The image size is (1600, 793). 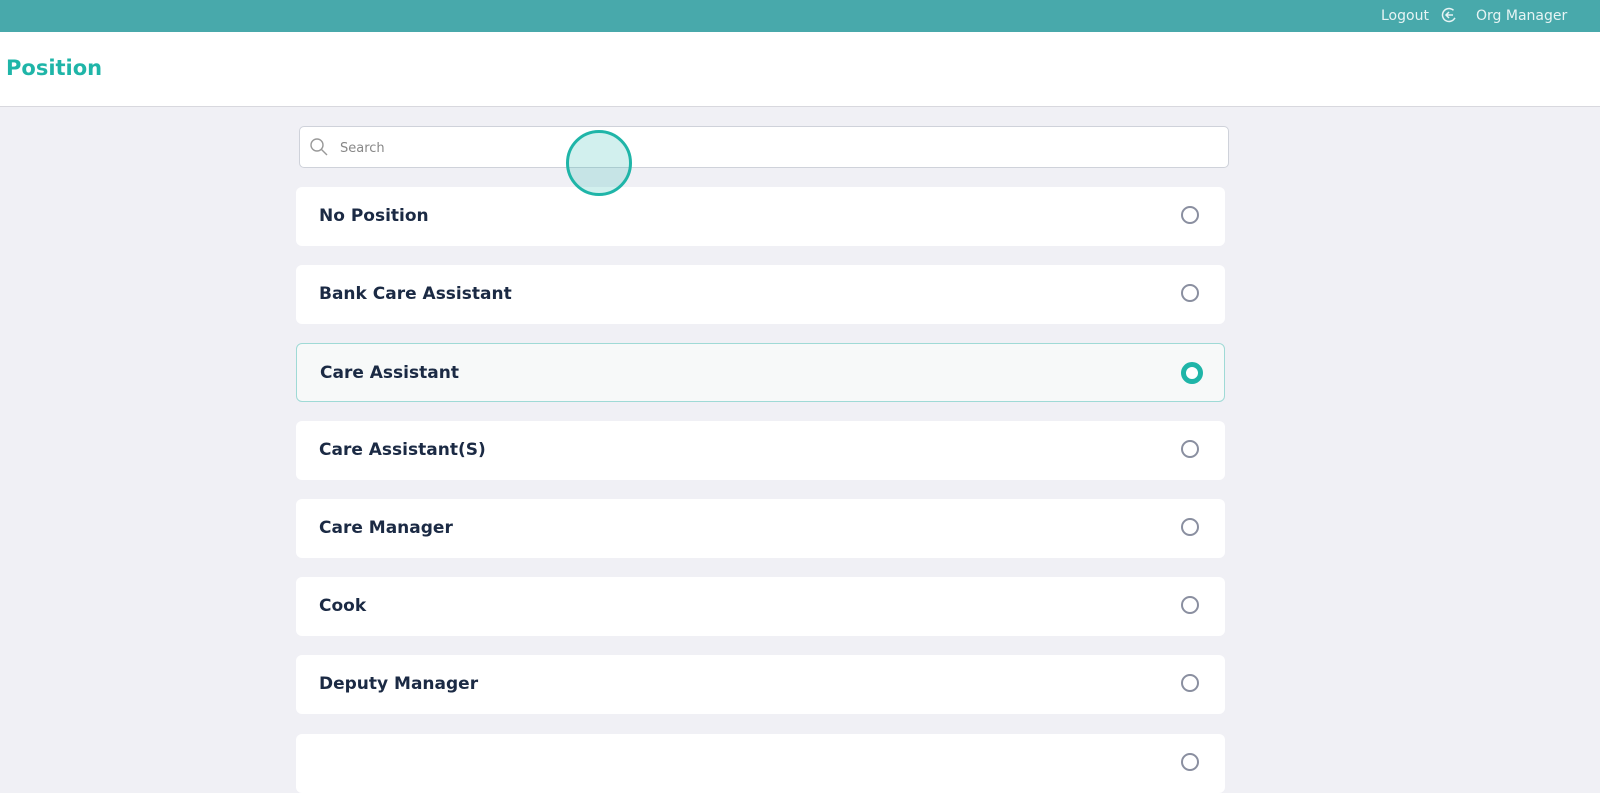 I want to click on search-box, so click(x=764, y=147).